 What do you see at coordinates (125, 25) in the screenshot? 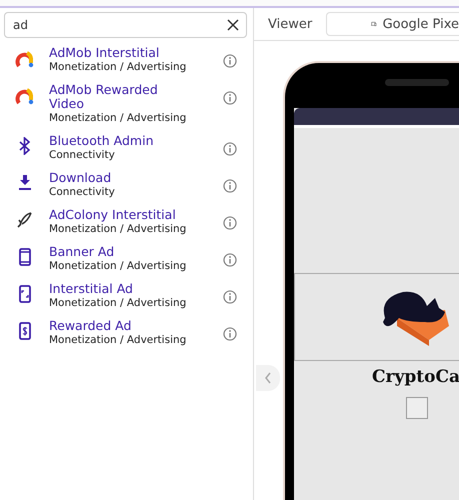
I see `search-field: ad` at bounding box center [125, 25].